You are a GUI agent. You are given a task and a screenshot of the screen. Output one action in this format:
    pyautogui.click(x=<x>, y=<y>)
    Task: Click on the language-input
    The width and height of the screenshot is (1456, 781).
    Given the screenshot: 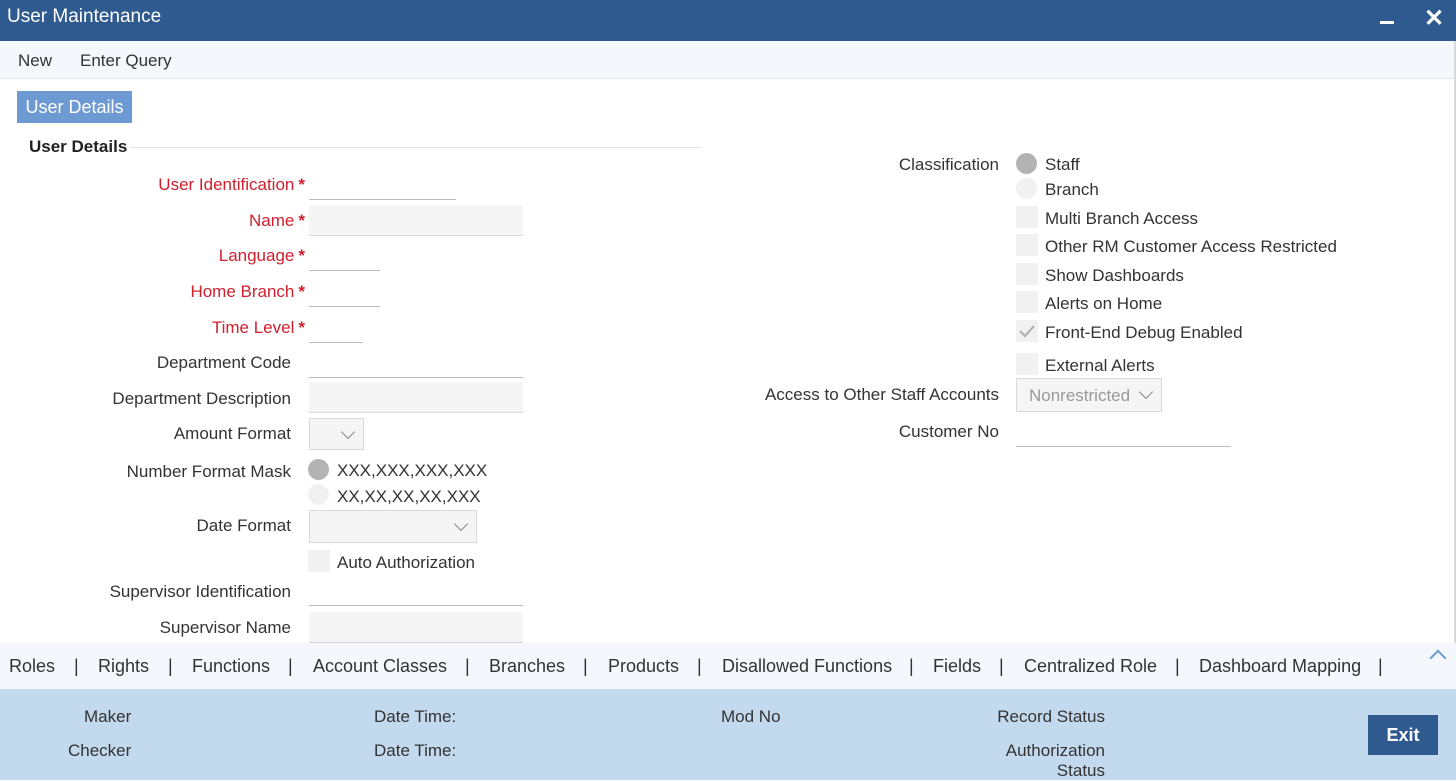 What is the action you would take?
    pyautogui.click(x=344, y=258)
    